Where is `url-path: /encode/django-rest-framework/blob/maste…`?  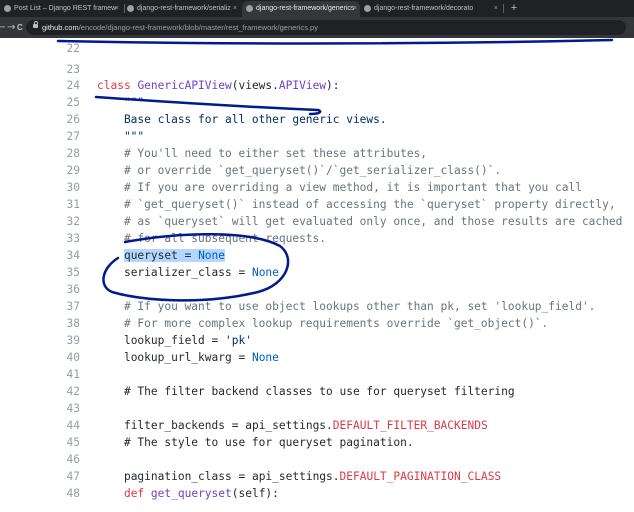 url-path: /encode/django-rest-framework/blob/maste… is located at coordinates (198, 27).